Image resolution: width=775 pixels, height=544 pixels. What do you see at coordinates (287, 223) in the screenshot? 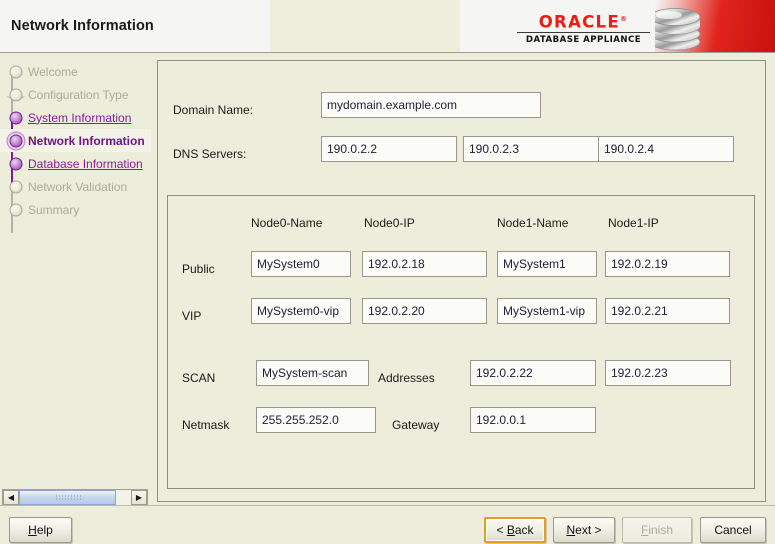
I see `column-header-node0-name: Node0-Name` at bounding box center [287, 223].